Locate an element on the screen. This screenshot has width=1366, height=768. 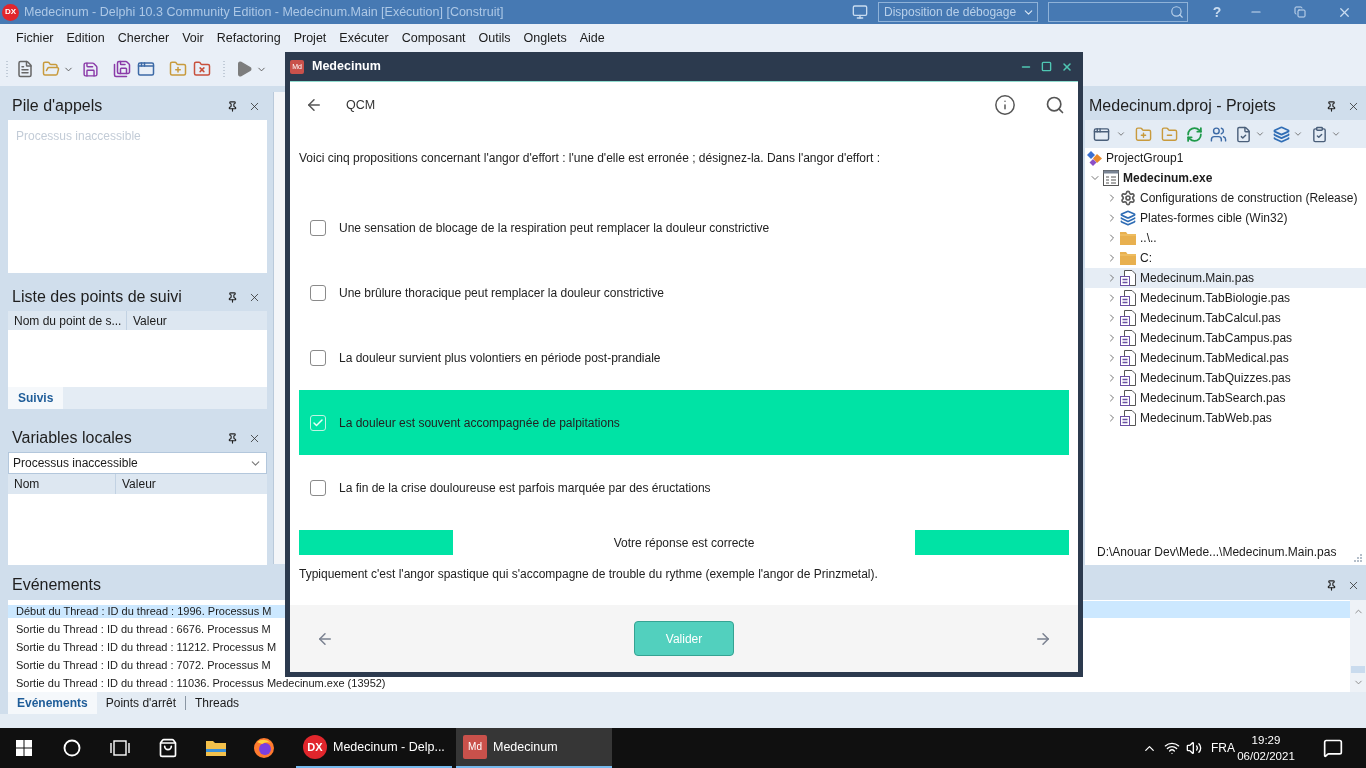
menu-item: Composant is located at coordinates (433, 38).